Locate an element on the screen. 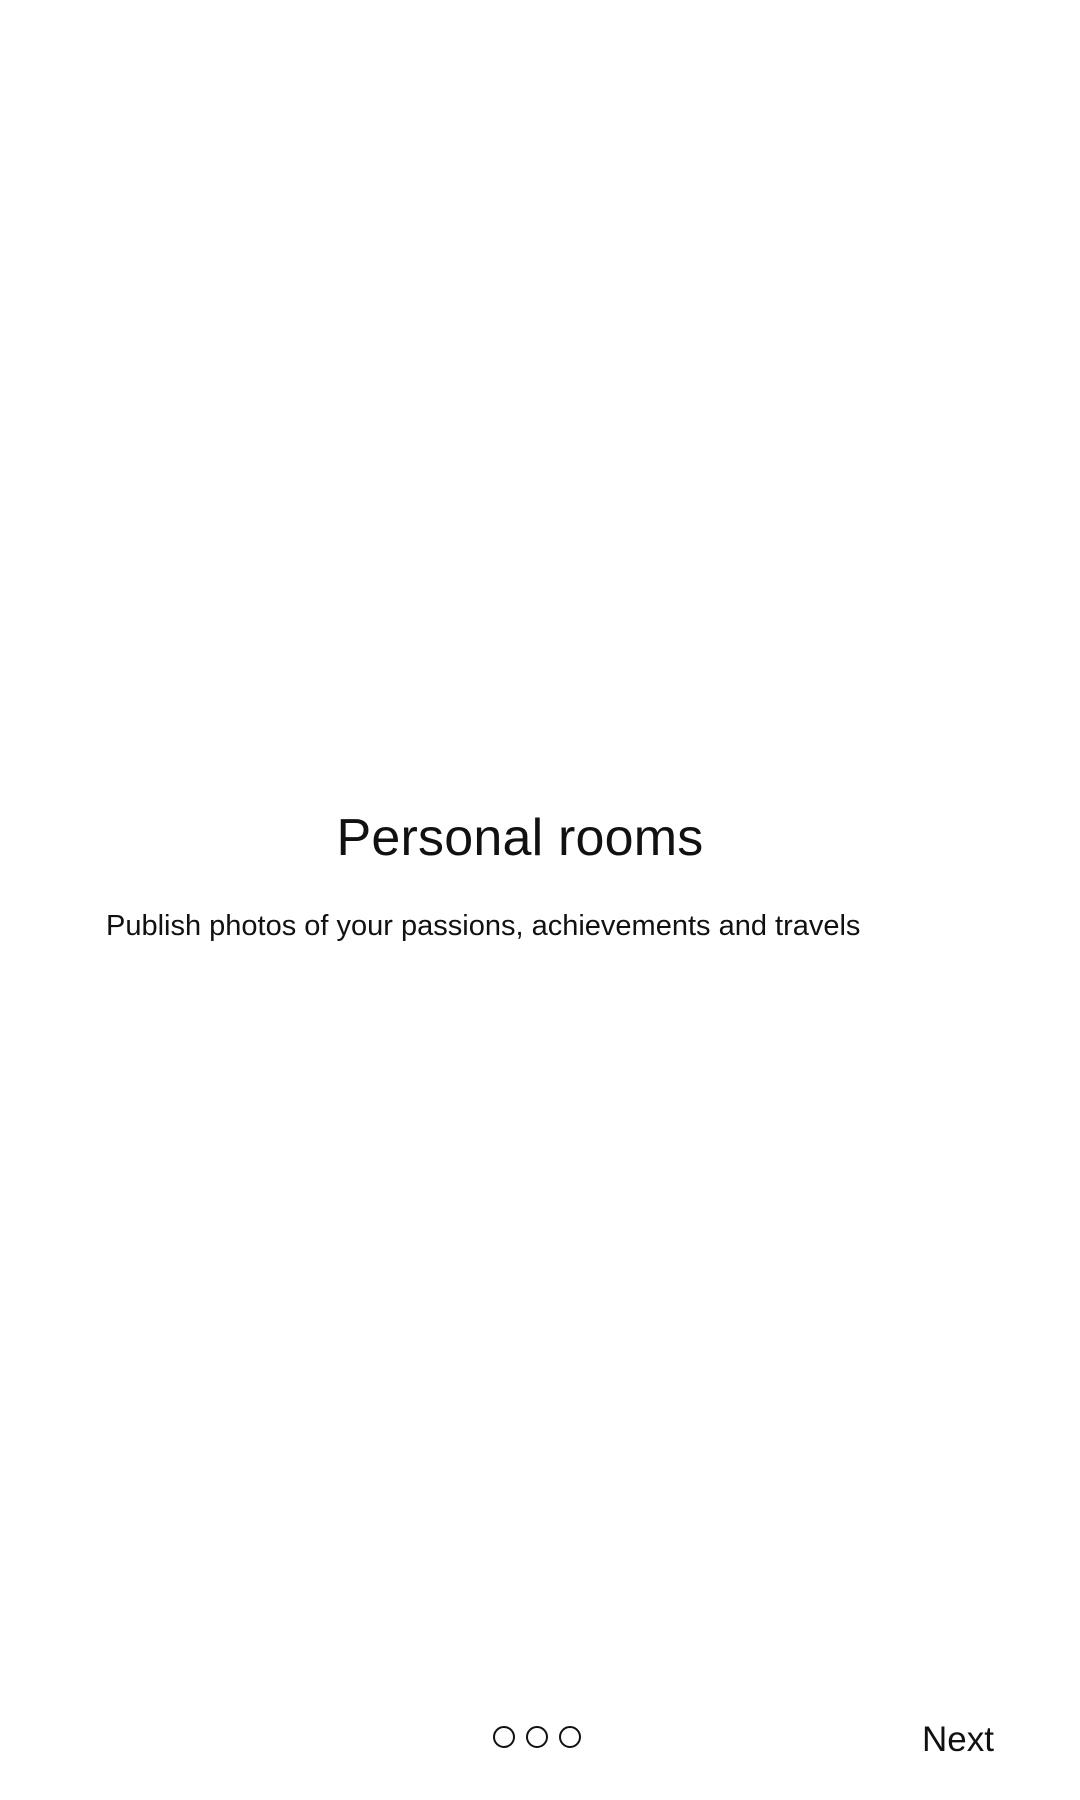 The image size is (1080, 1800). onboarding-title: Personal rooms is located at coordinates (520, 838).